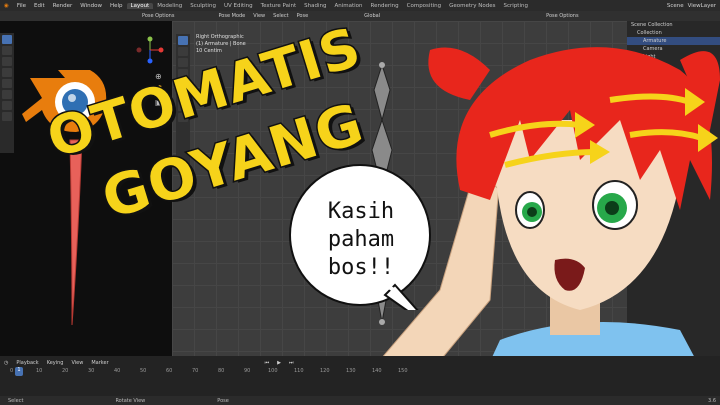  Describe the element at coordinates (280, 16) in the screenshot. I see `menu-select: Select` at that location.